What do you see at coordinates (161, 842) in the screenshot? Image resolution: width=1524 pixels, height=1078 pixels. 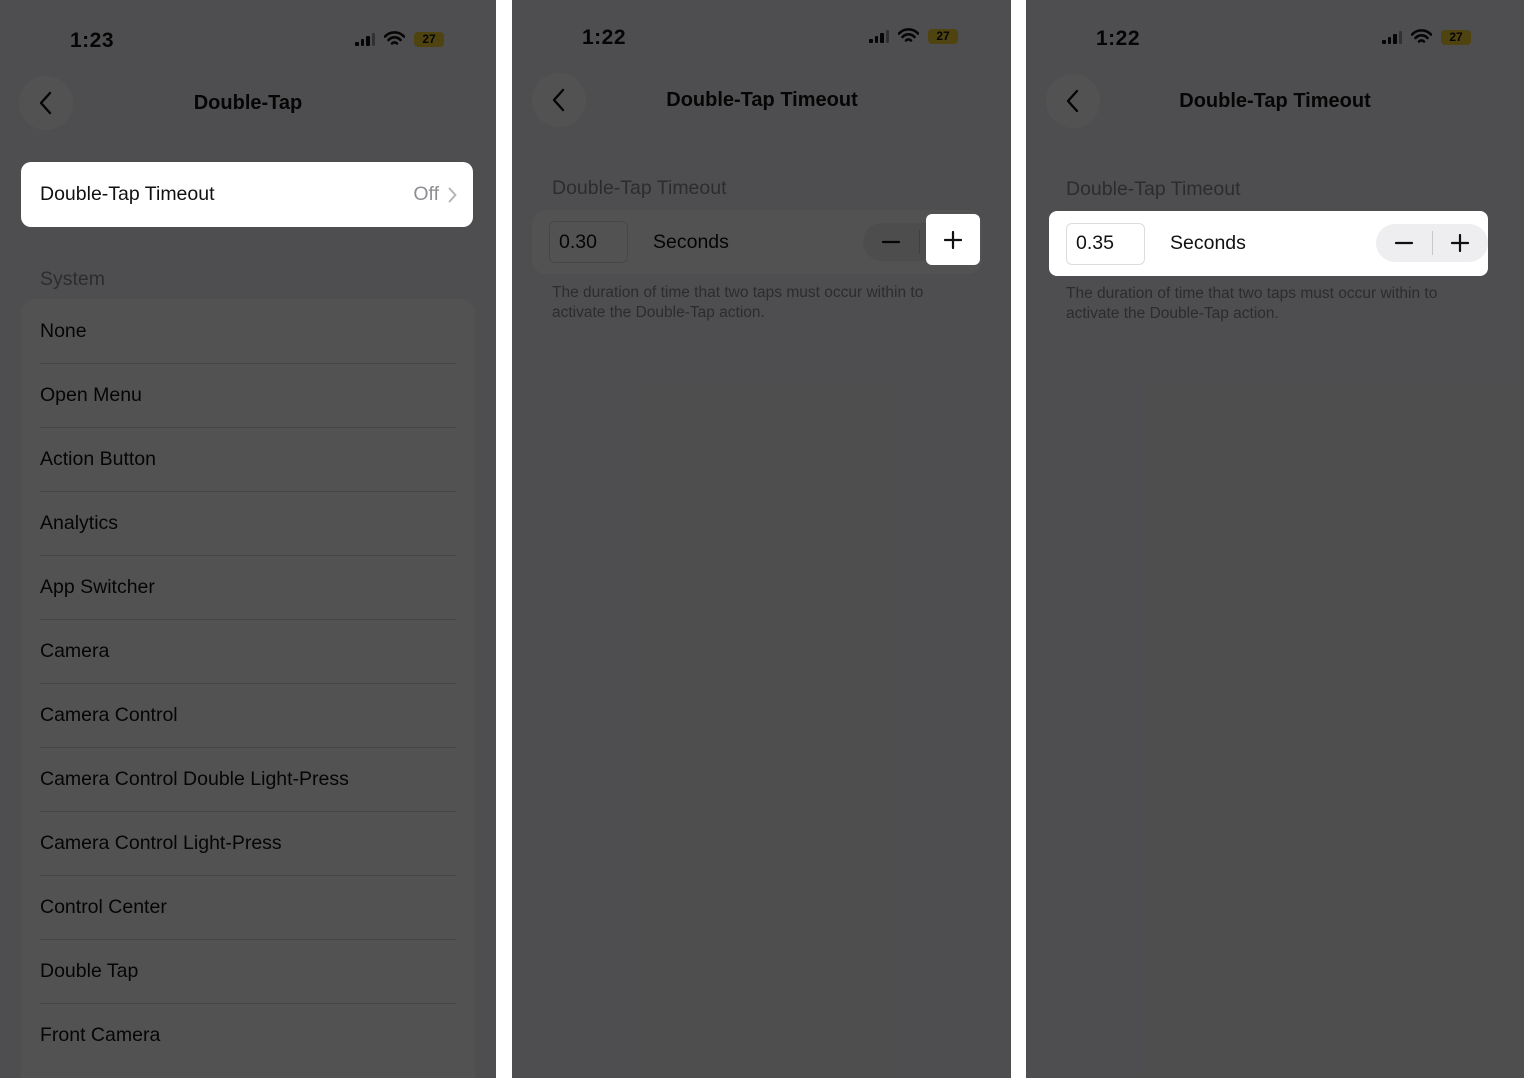 I see `list-item-label: Camera Control Light-Press` at bounding box center [161, 842].